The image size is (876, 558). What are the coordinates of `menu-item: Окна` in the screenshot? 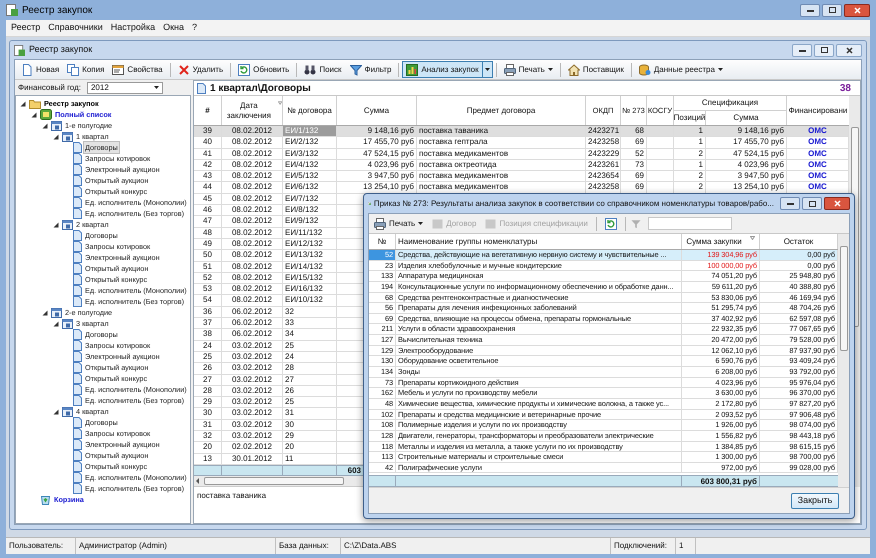 It's located at (174, 28).